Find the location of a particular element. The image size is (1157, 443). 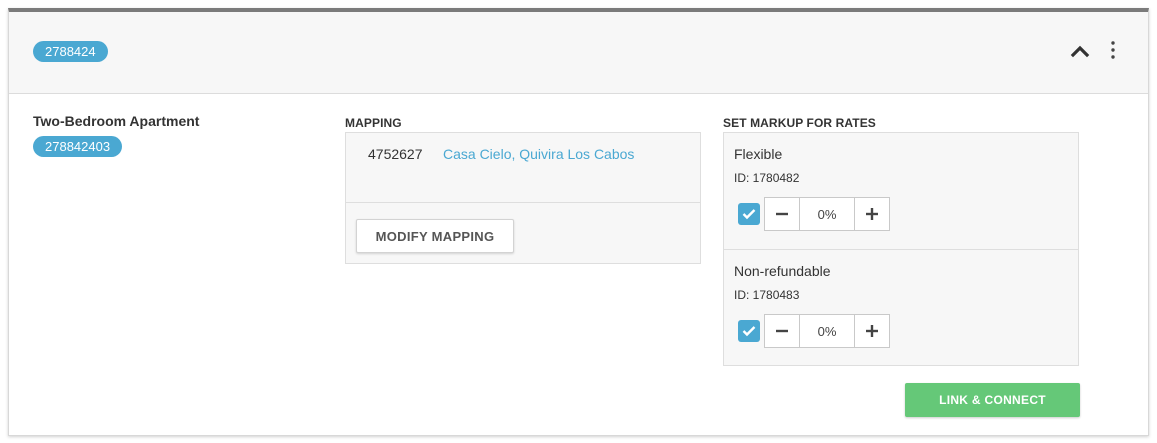

room-name: Two-Bedroom Apartment is located at coordinates (116, 121).